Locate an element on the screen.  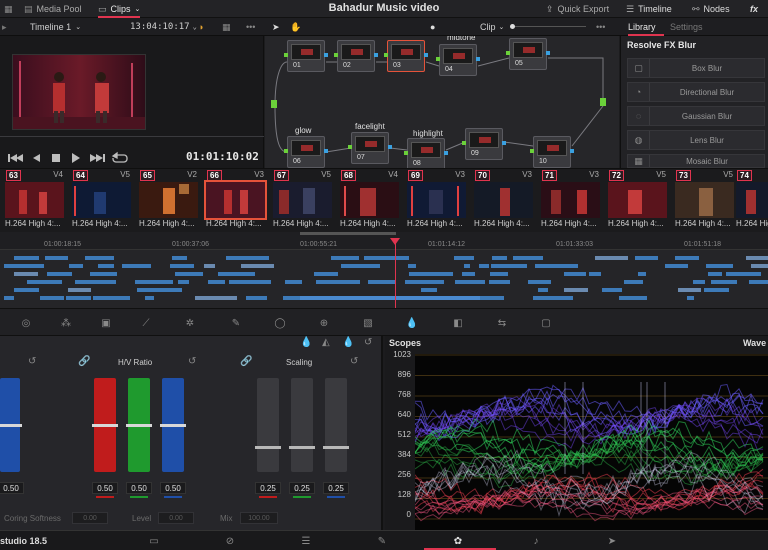
hv-green-value: 0.50 is located at coordinates (139, 488).